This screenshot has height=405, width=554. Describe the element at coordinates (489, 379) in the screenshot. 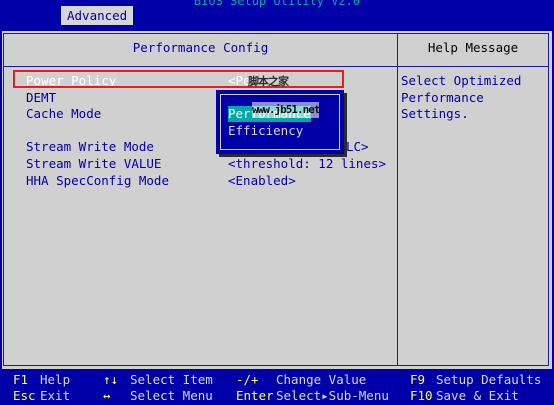

I see `key-f9-desc: Setup Defaults` at that location.